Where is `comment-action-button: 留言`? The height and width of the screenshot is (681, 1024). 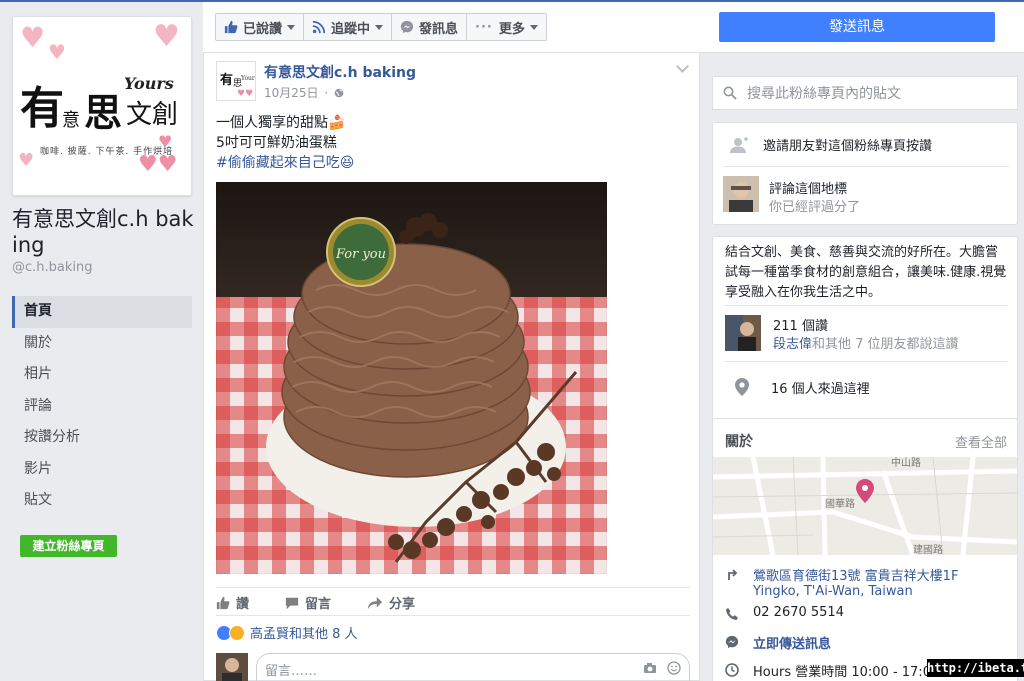
comment-action-button: 留言 is located at coordinates (308, 602).